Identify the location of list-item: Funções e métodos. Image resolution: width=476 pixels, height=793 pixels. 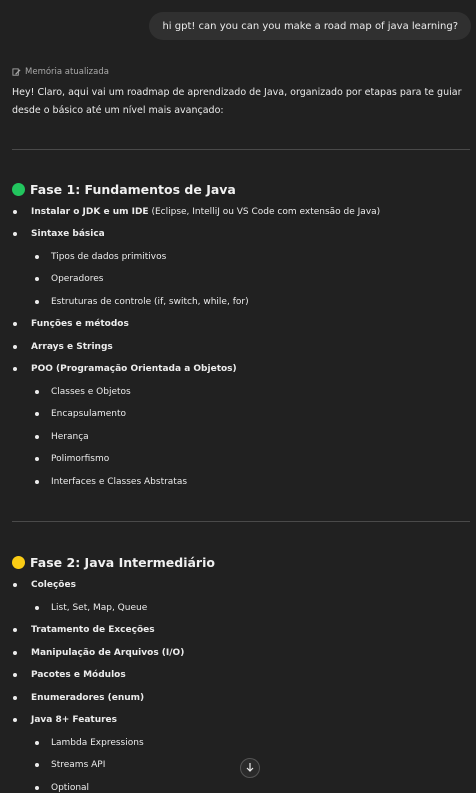
(71, 324).